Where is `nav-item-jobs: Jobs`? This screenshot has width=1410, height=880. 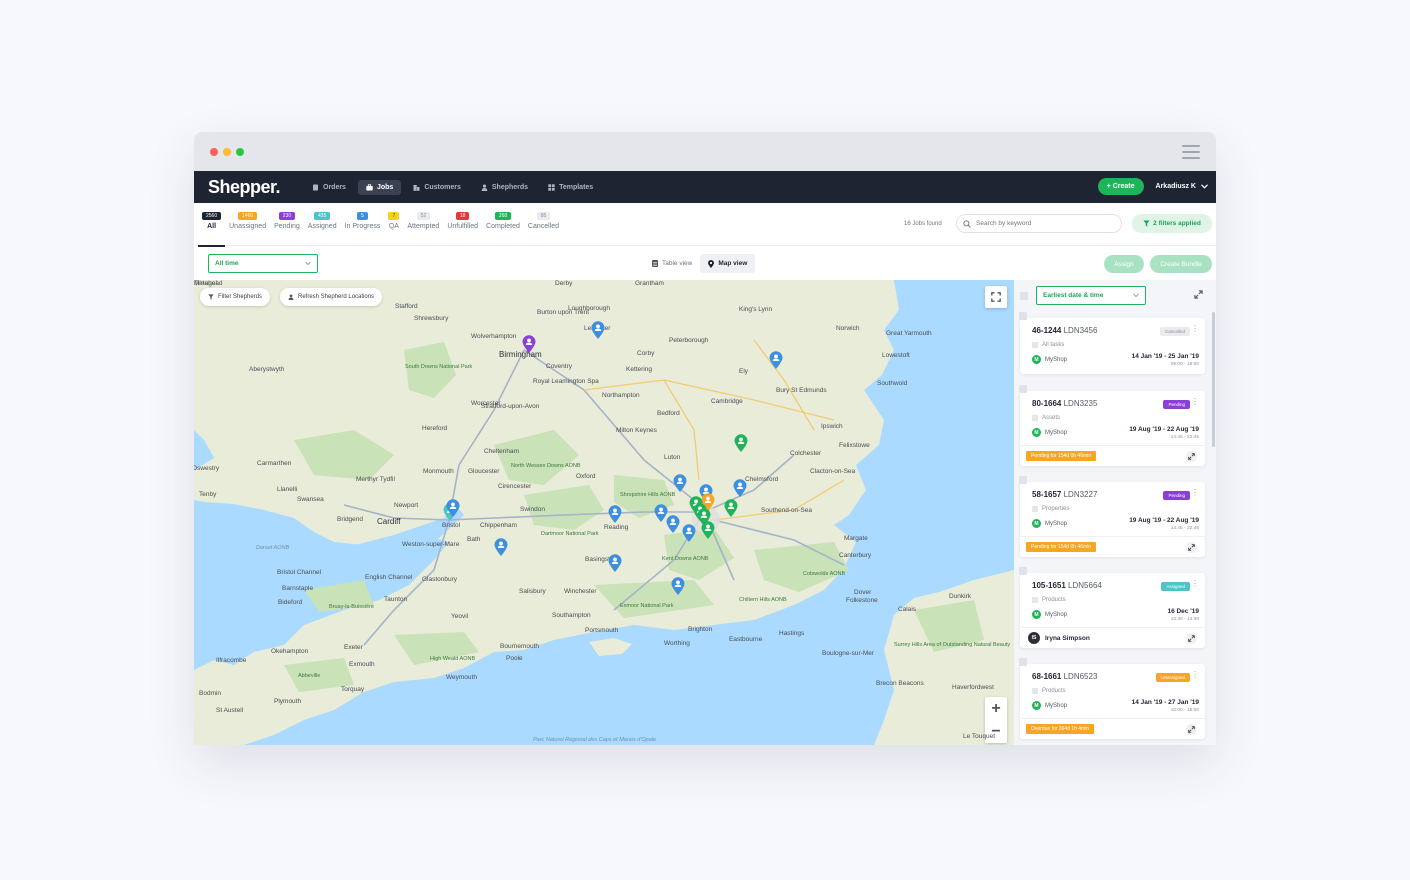 nav-item-jobs: Jobs is located at coordinates (379, 187).